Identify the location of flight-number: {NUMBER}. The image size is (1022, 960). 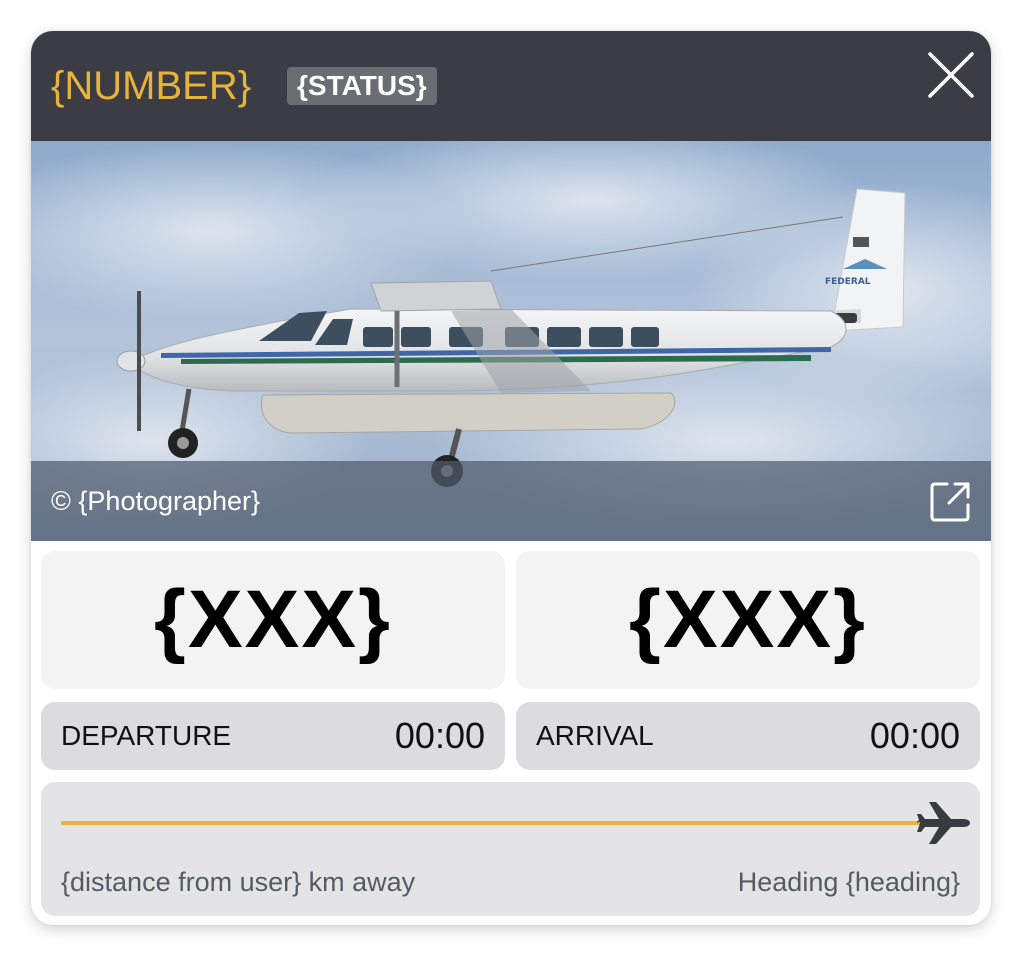
(151, 86).